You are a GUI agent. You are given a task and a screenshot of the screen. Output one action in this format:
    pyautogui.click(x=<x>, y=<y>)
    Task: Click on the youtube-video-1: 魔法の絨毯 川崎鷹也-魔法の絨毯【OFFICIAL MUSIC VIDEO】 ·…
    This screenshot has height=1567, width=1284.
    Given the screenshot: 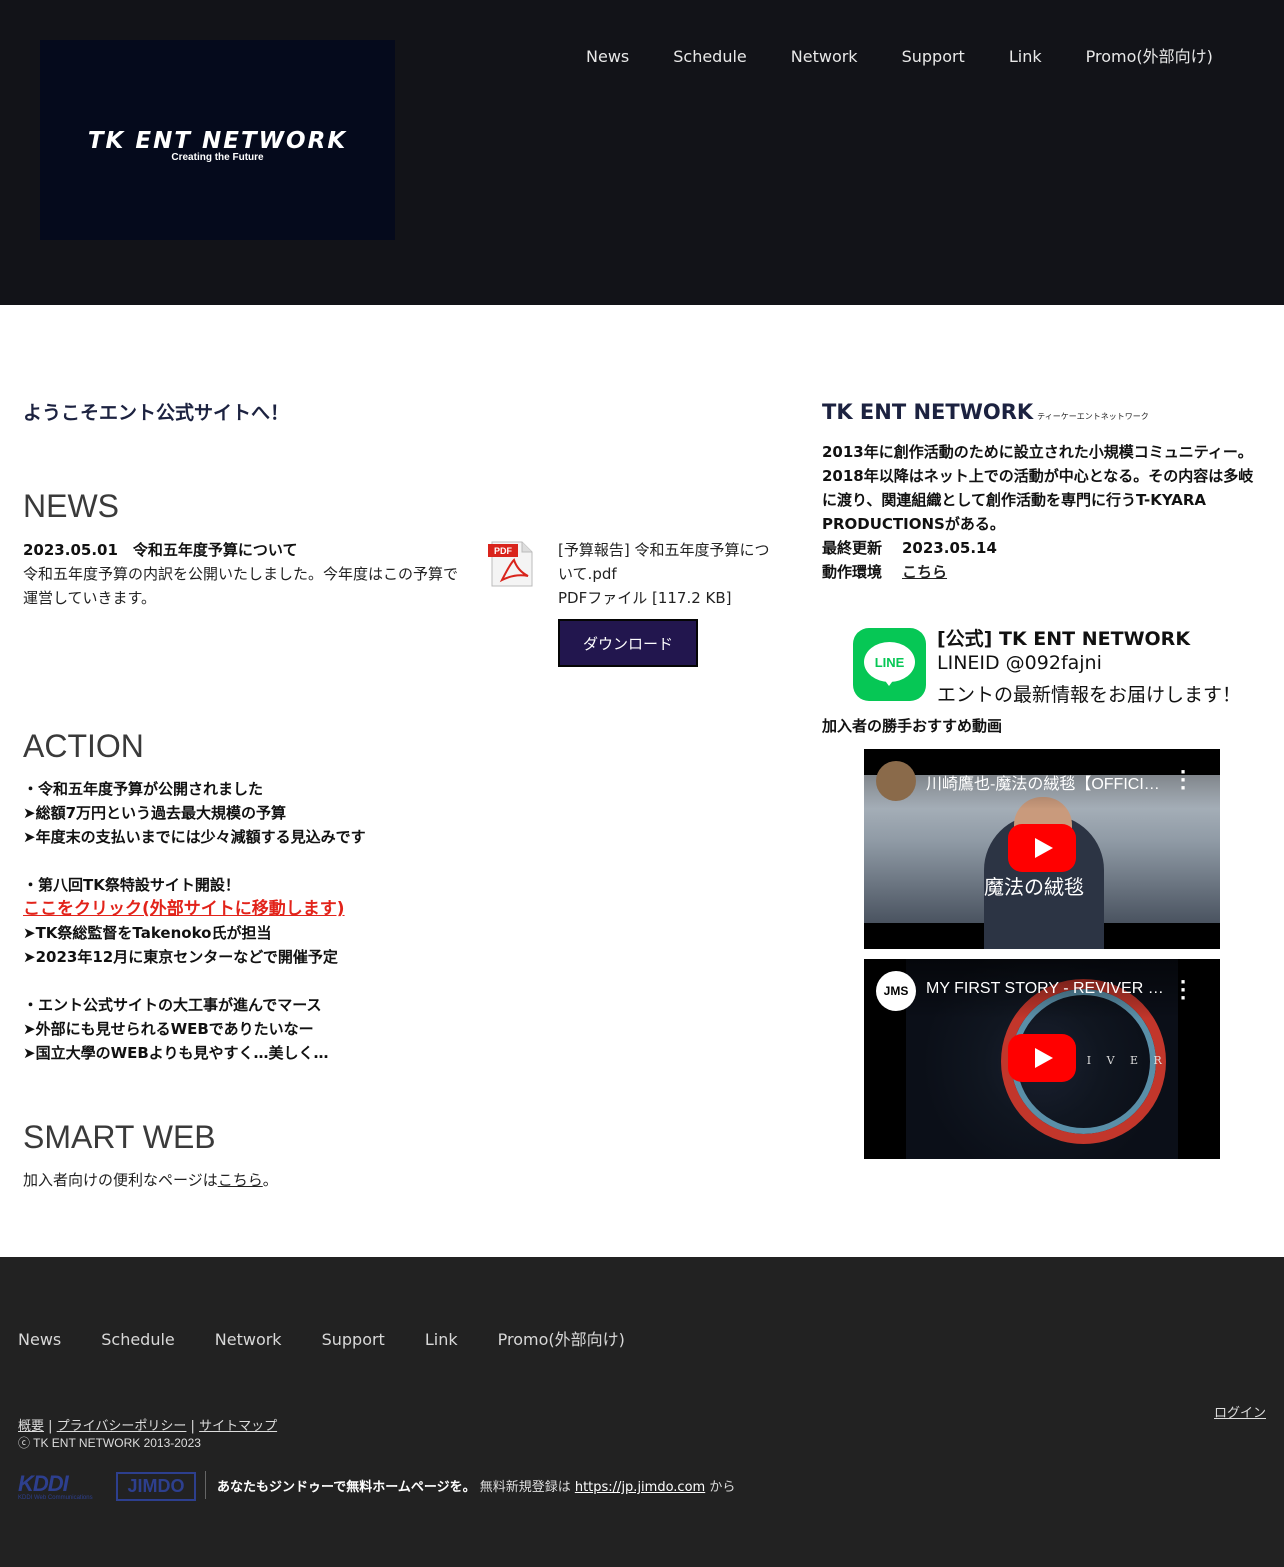 What is the action you would take?
    pyautogui.click(x=1042, y=849)
    